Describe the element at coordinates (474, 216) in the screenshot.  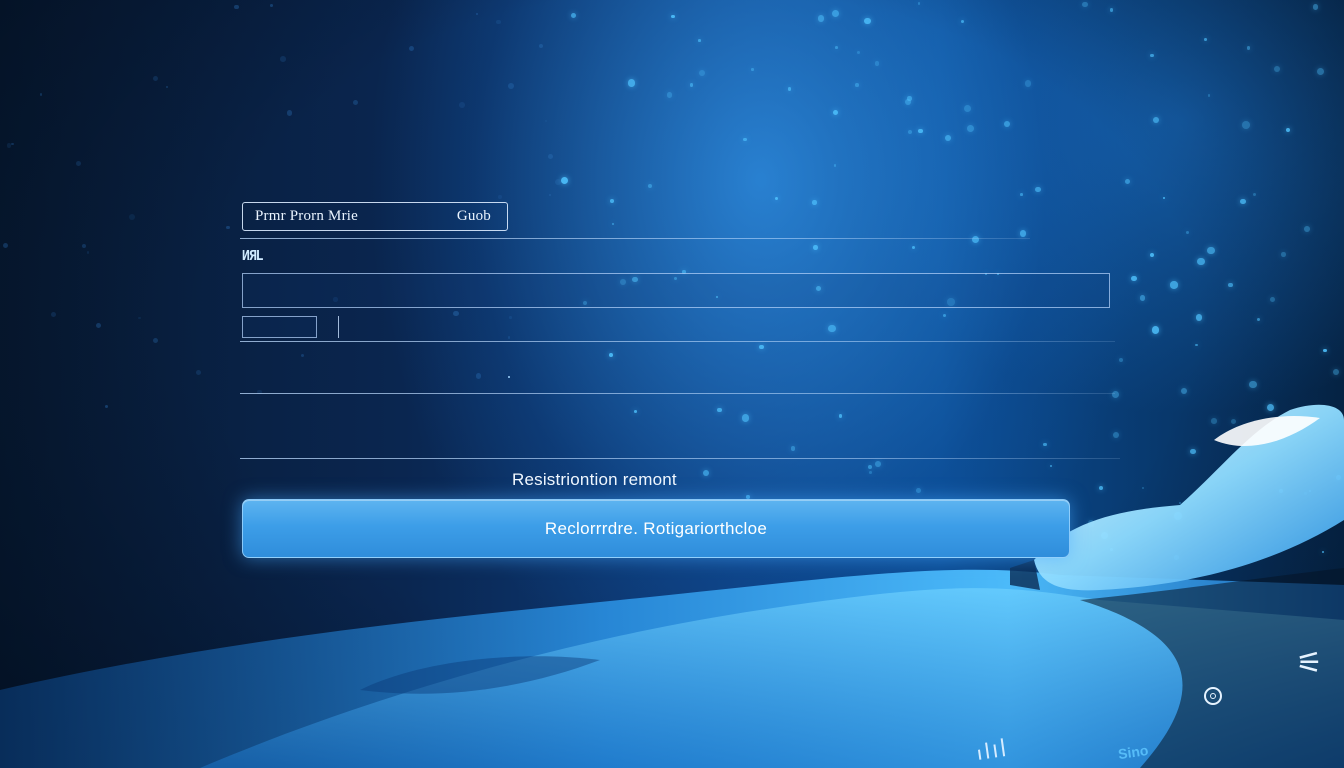
I see `form-header-action: Guob` at that location.